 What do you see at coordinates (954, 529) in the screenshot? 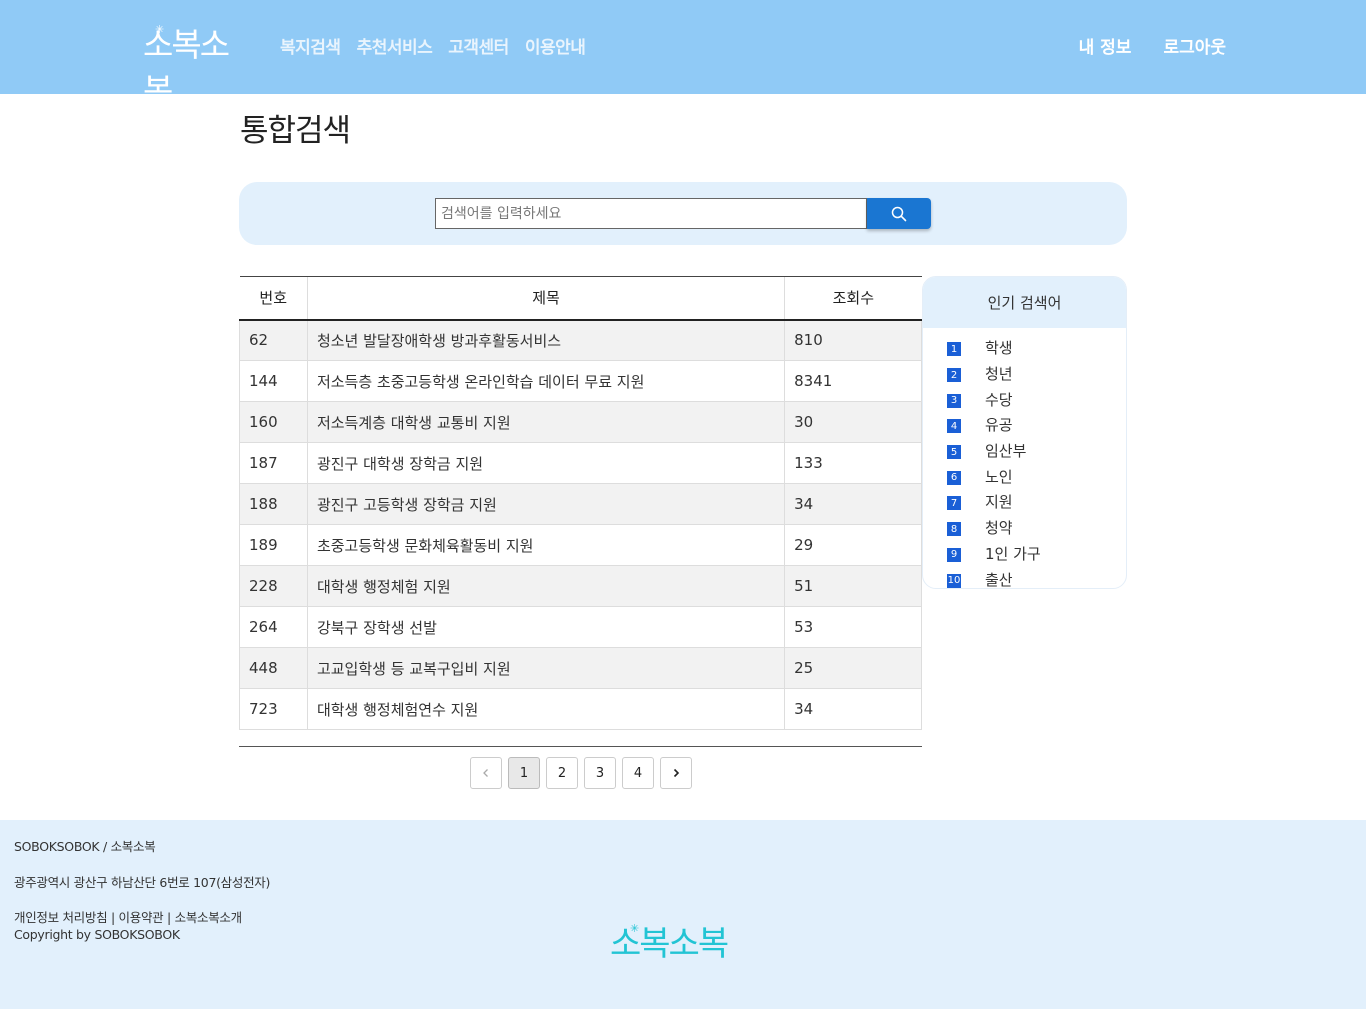
I see `rank-badge: 8` at bounding box center [954, 529].